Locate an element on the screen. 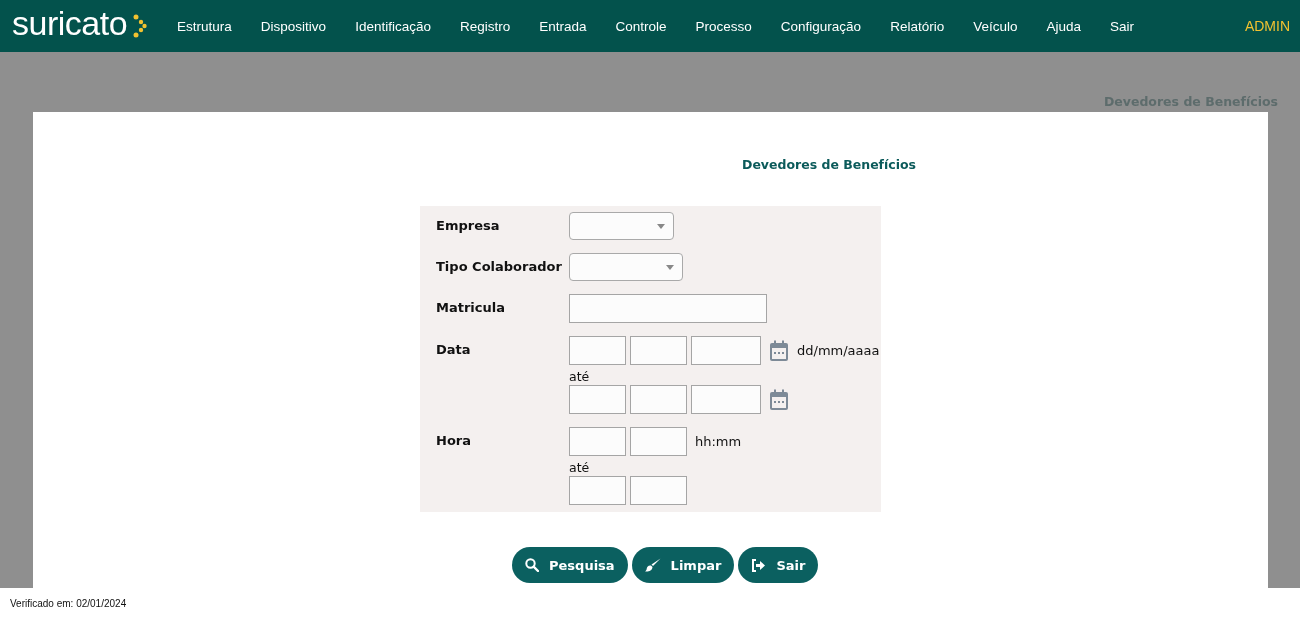  verification-date: Verificado em: 02/01/2024 is located at coordinates (68, 603).